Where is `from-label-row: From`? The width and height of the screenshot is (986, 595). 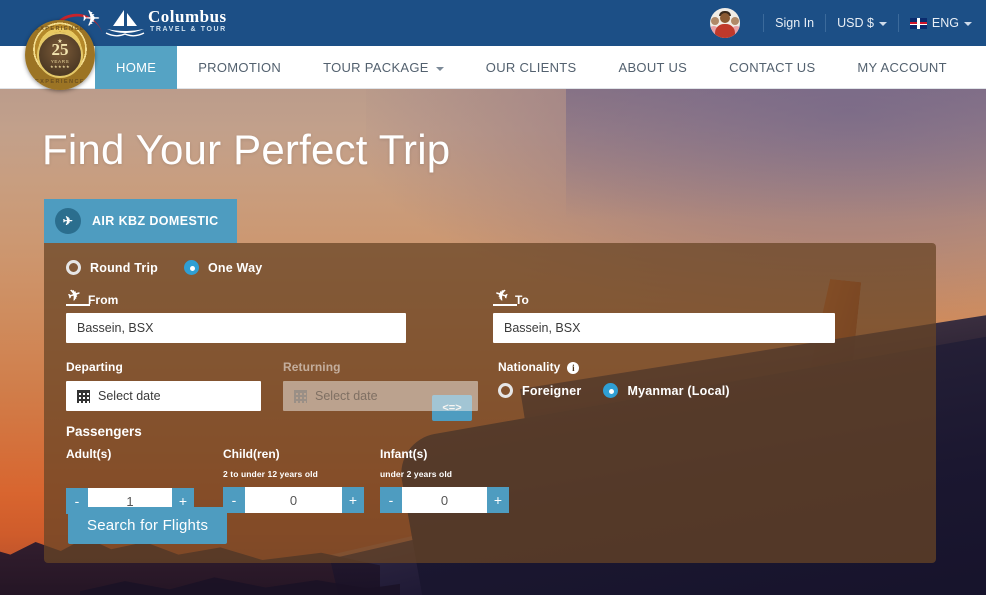
from-label-row: From is located at coordinates (236, 299).